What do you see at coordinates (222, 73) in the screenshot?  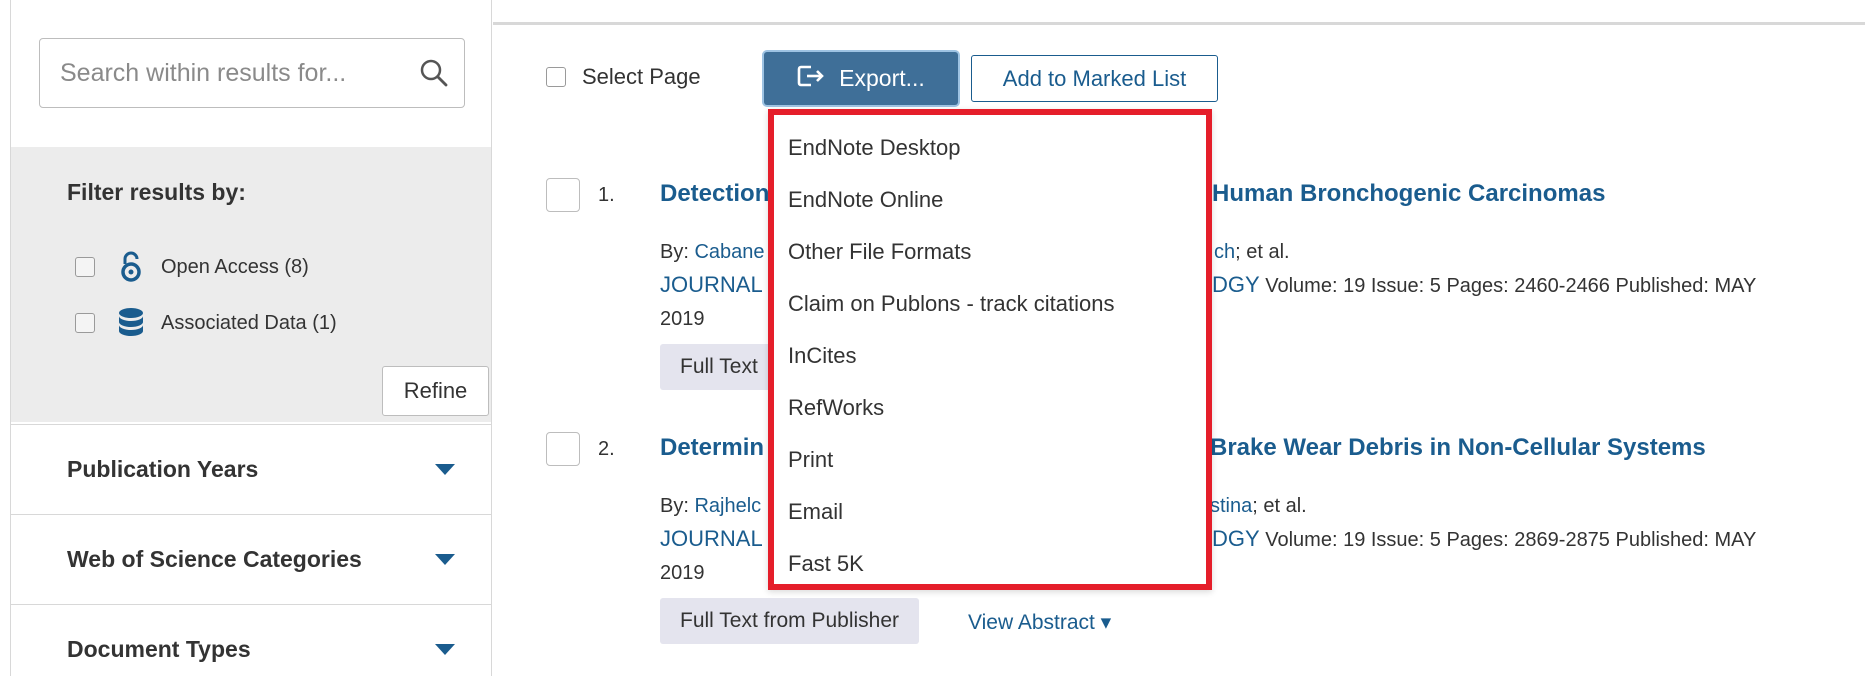 I see `search-input` at bounding box center [222, 73].